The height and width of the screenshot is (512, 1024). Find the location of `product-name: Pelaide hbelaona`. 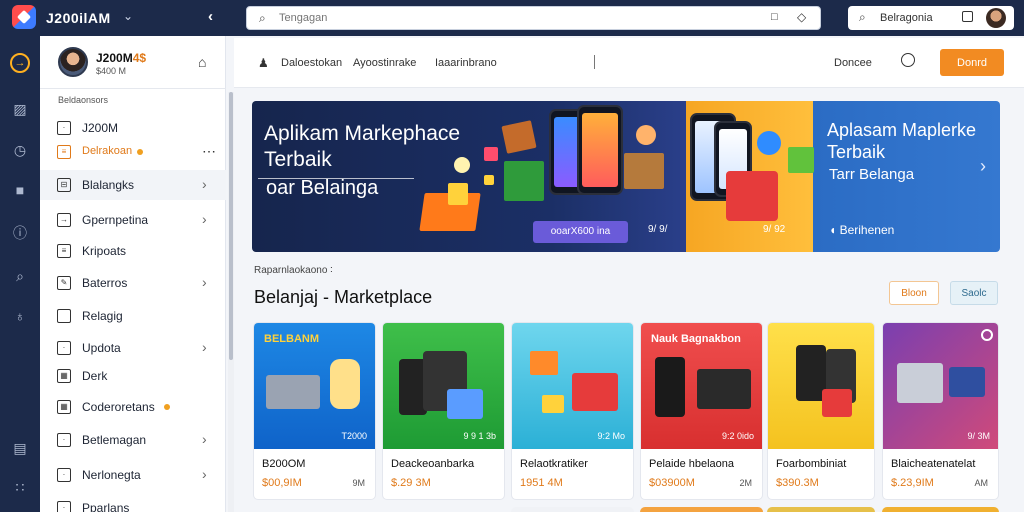

product-name: Pelaide hbelaona is located at coordinates (692, 464).